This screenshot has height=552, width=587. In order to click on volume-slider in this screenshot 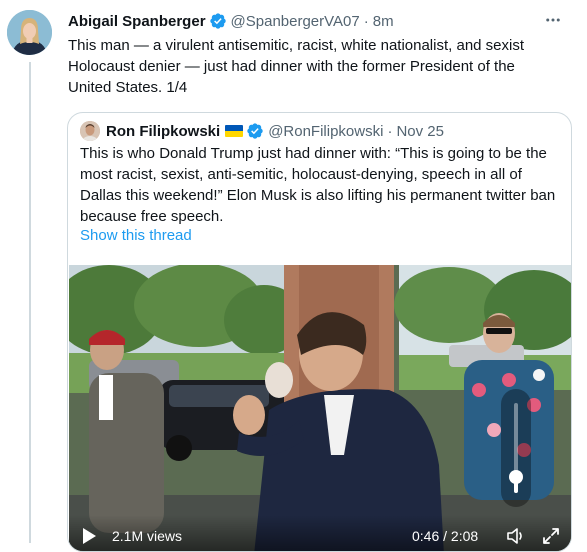, I will do `click(516, 448)`.